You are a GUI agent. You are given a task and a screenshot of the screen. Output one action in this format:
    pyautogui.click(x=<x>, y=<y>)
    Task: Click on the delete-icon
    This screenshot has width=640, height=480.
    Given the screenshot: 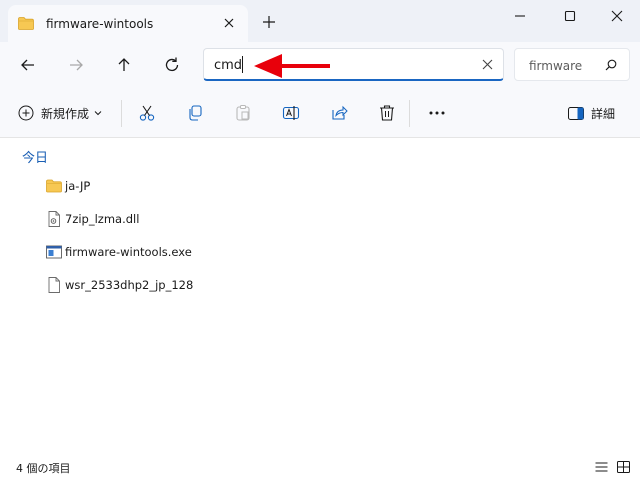 What is the action you would take?
    pyautogui.click(x=387, y=113)
    